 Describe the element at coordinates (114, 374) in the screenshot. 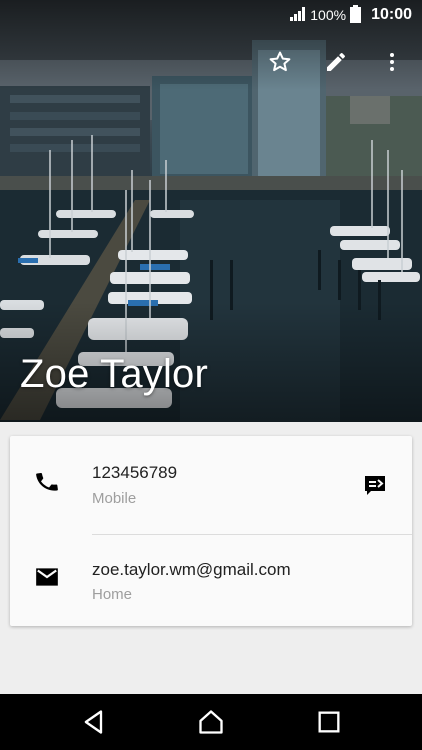

I see `contact-name: Zoe Taylor` at that location.